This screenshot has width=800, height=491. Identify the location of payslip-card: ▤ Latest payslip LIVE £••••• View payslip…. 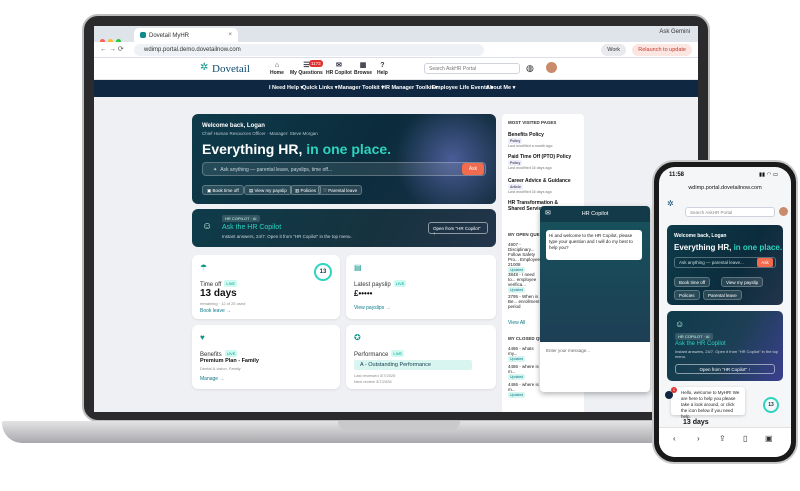
(421, 287).